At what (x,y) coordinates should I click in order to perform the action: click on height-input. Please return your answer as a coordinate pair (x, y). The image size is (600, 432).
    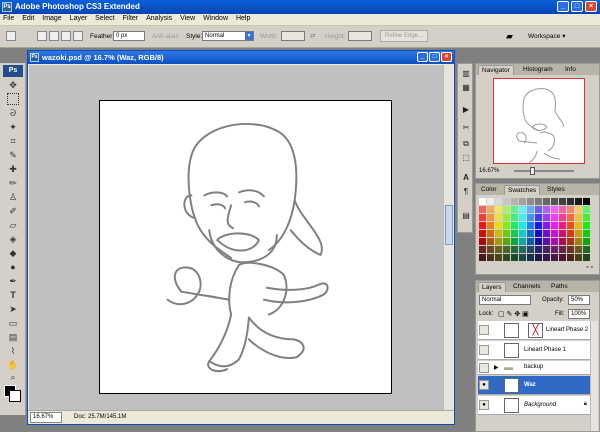
    Looking at the image, I should click on (360, 36).